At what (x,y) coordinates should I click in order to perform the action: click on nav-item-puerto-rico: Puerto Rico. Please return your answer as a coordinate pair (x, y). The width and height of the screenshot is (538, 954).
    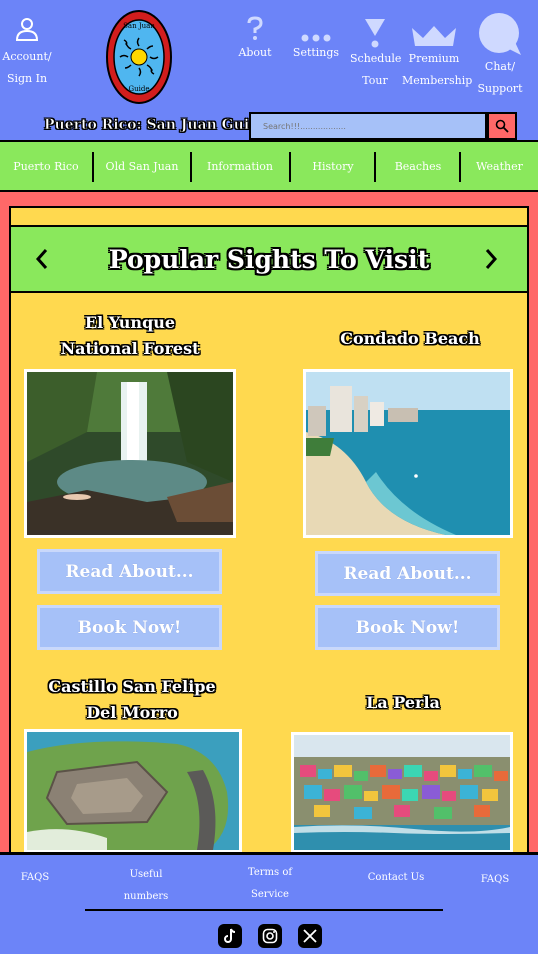
    Looking at the image, I should click on (46, 166).